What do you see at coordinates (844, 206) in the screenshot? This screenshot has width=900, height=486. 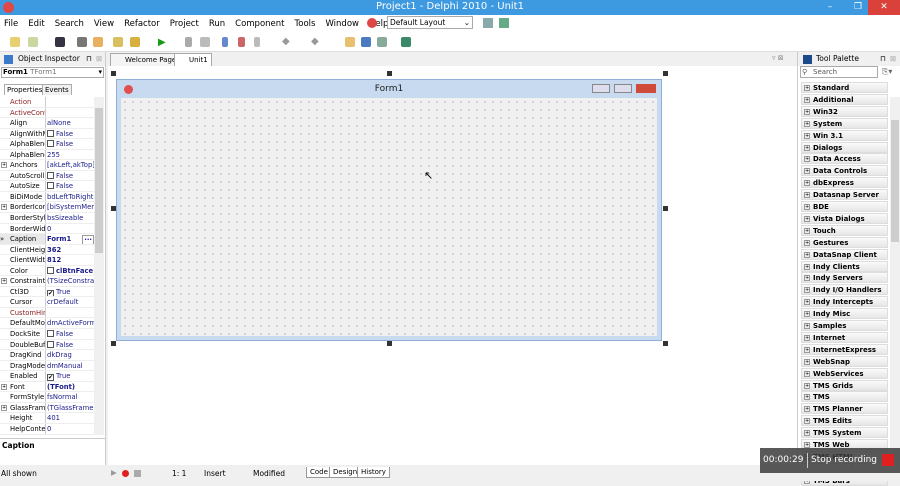 I see `palette-category: + BDE` at bounding box center [844, 206].